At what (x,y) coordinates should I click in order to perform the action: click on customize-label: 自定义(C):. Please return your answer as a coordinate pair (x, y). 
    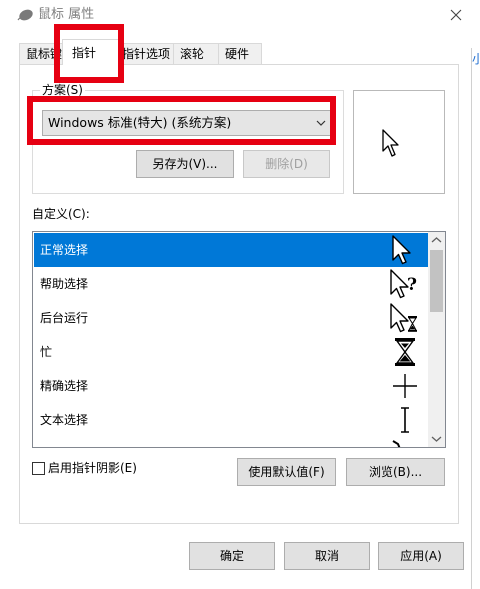
    Looking at the image, I should click on (61, 214).